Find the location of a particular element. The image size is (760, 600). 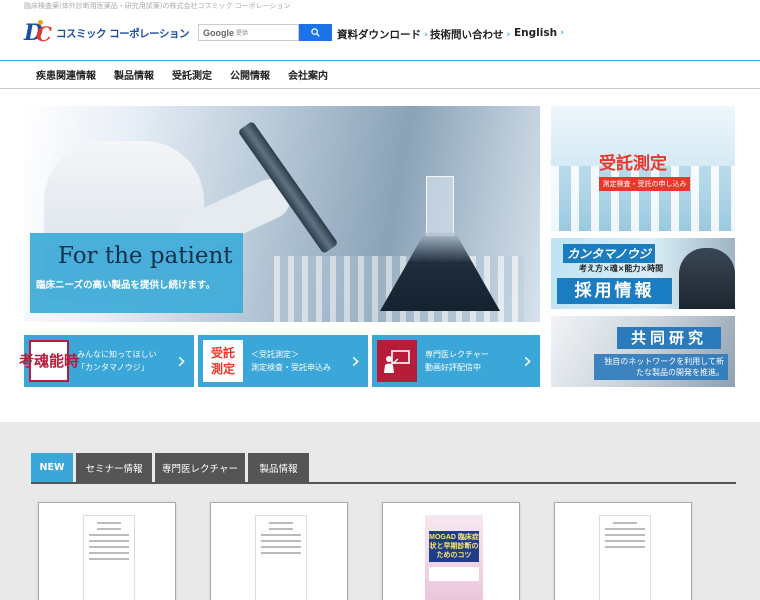

search-icon is located at coordinates (315, 32).